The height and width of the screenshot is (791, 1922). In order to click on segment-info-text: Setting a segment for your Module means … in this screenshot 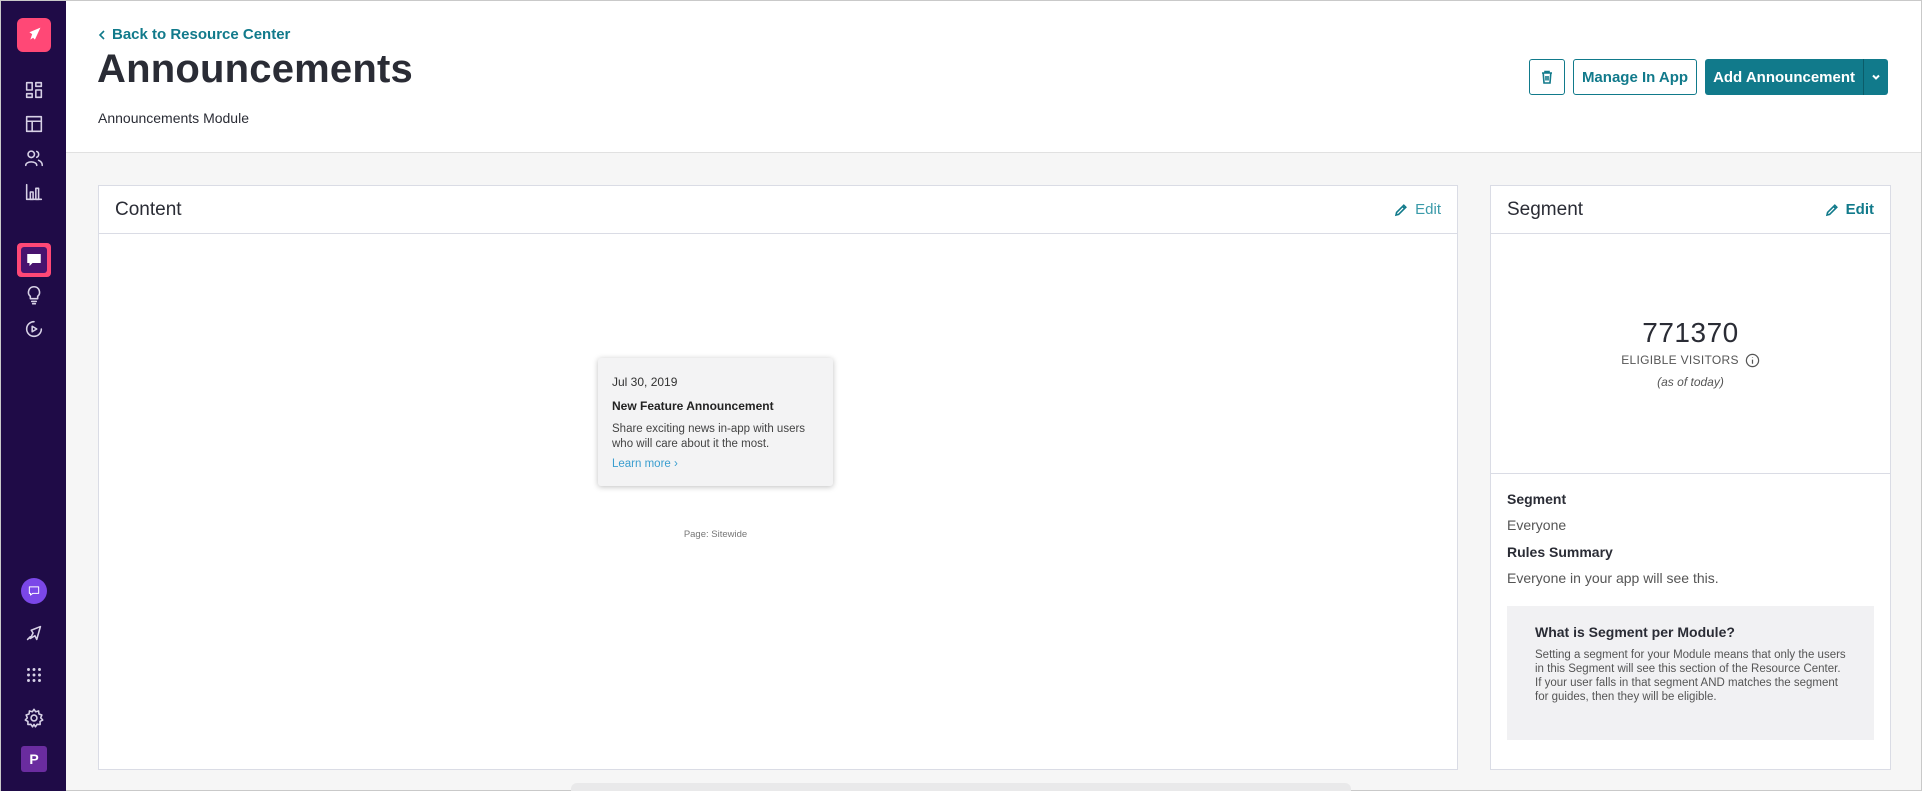, I will do `click(1690, 676)`.